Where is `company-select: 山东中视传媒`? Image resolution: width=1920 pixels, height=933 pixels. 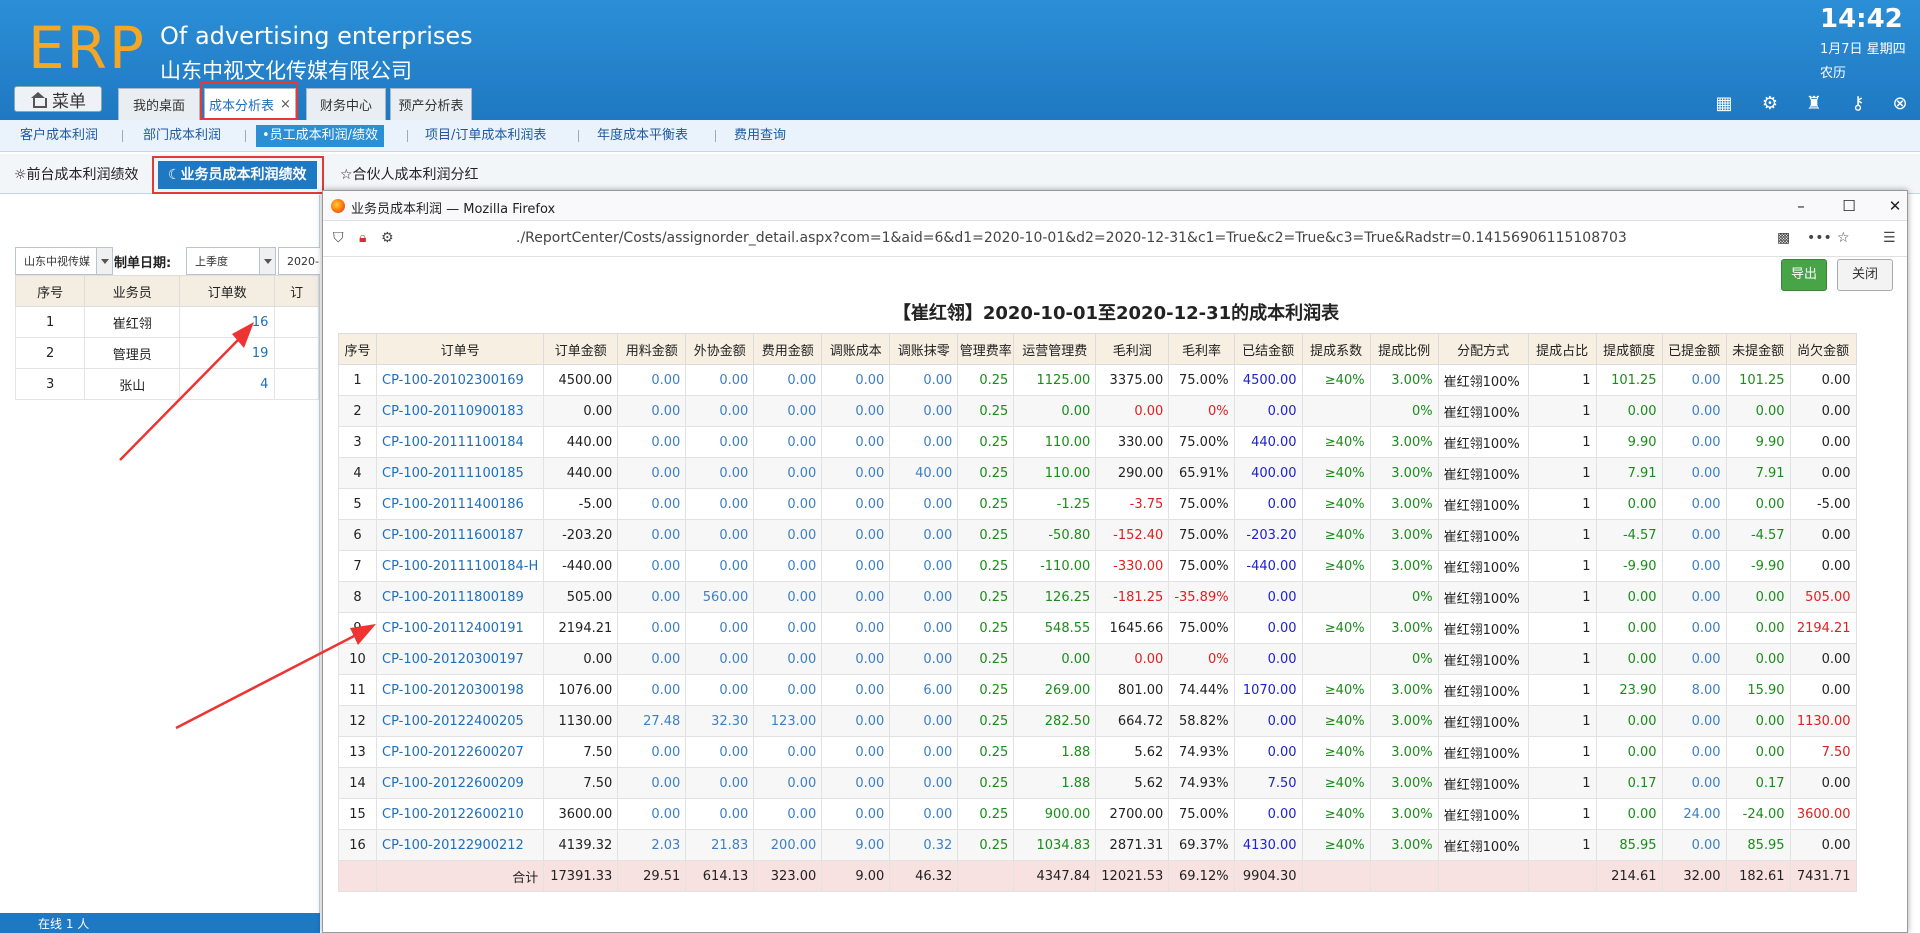 company-select: 山东中视传媒 is located at coordinates (64, 261).